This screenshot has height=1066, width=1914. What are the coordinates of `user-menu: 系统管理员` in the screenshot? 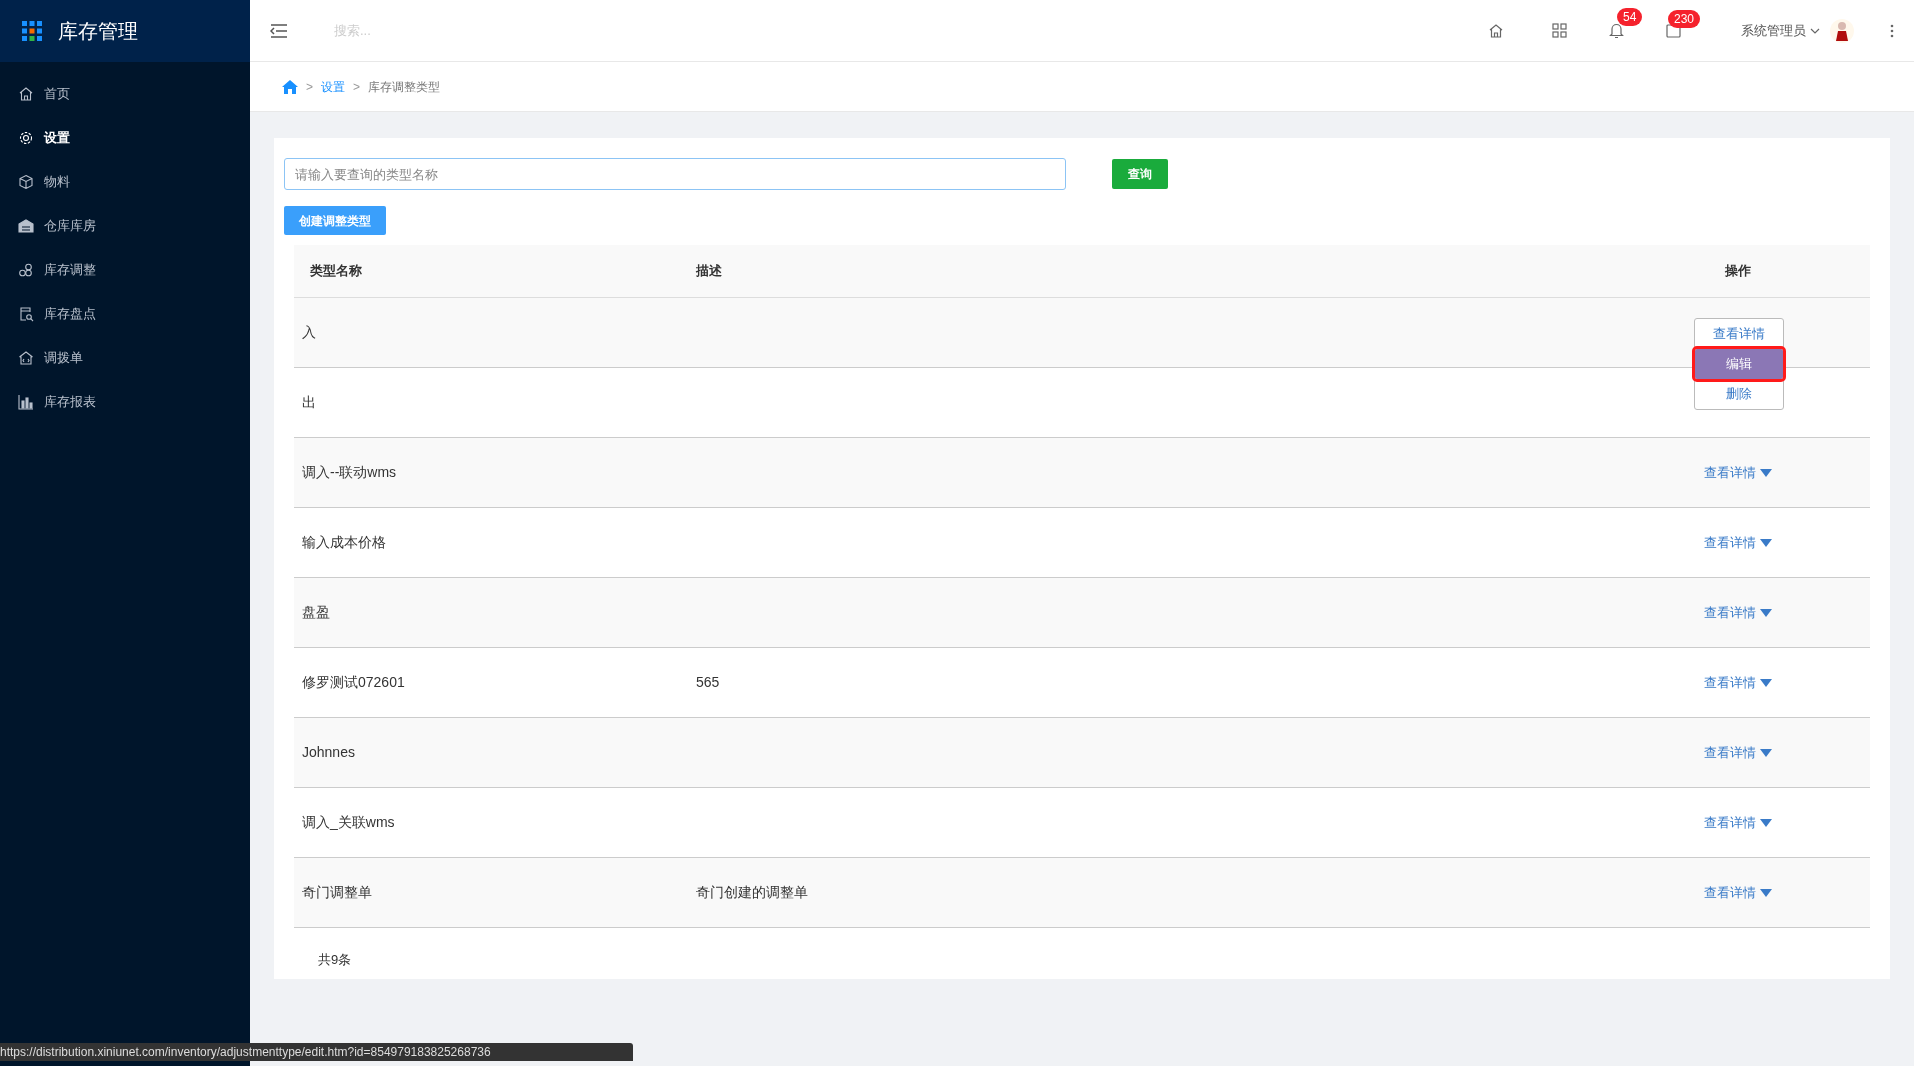 It's located at (1780, 30).